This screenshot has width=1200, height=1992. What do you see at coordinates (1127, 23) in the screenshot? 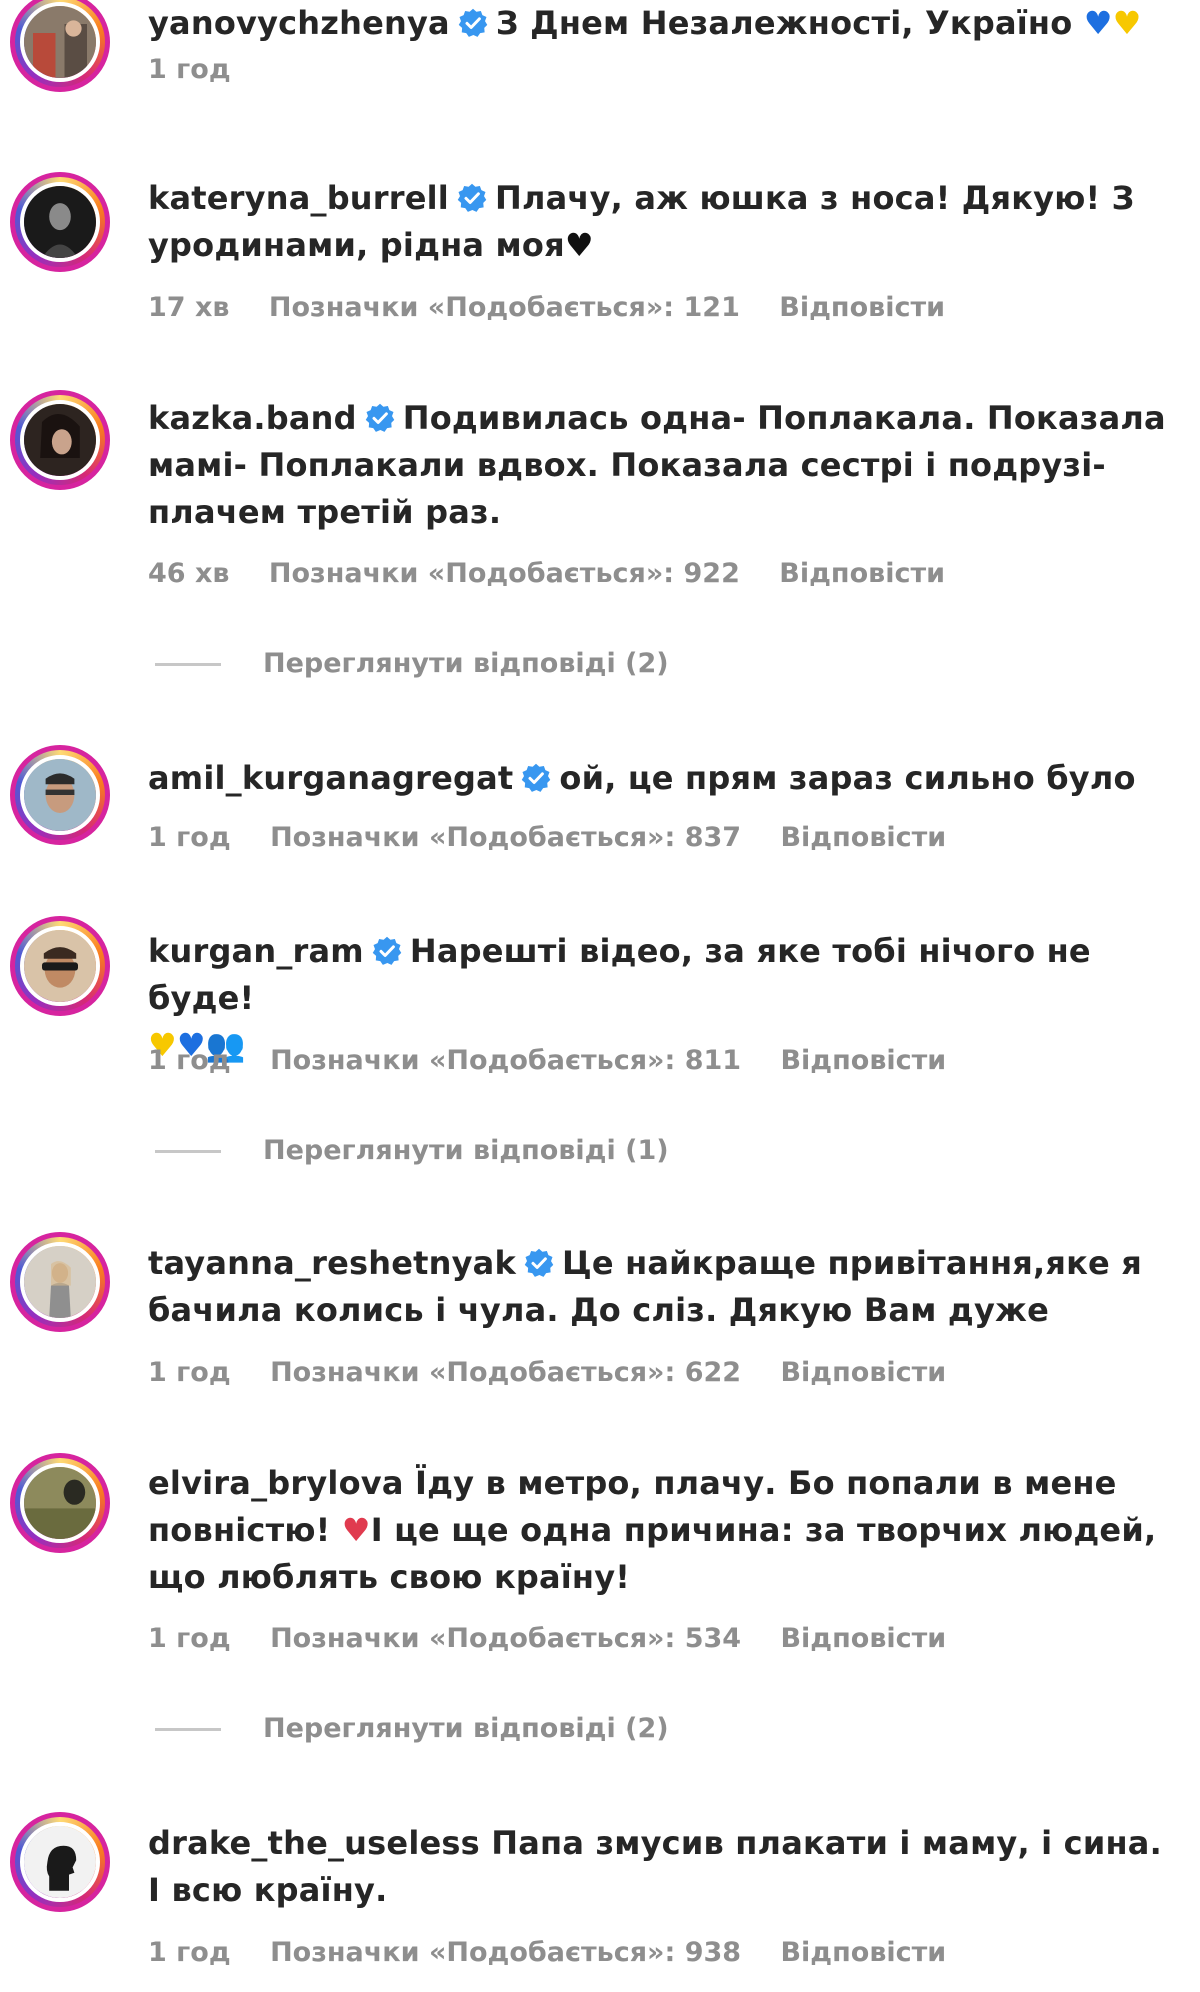
I see `yellow-heart-icon: ♥` at bounding box center [1127, 23].